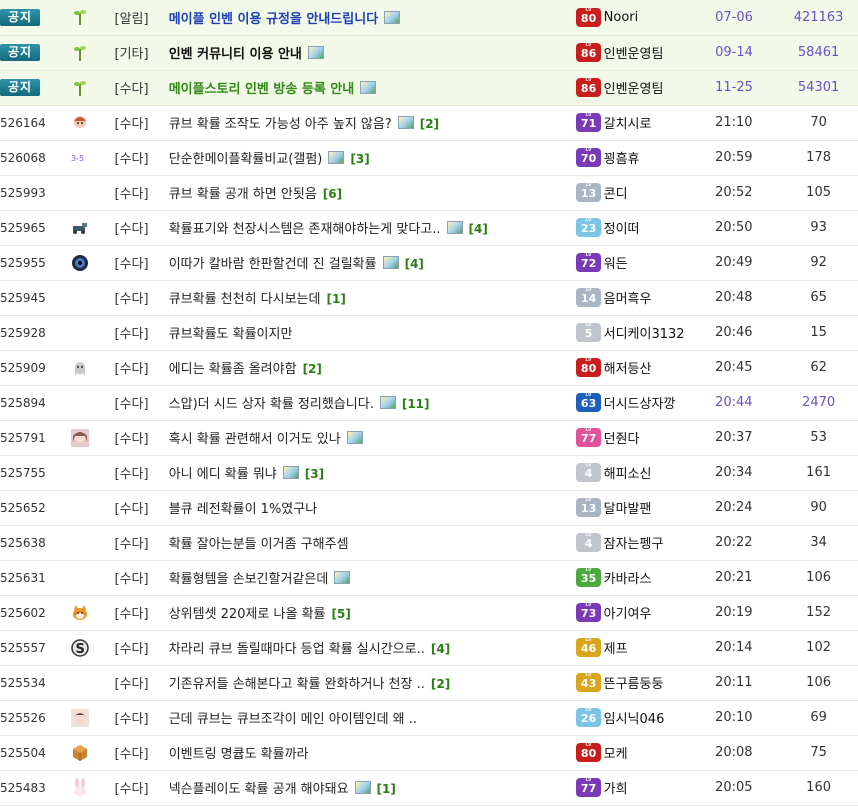  I want to click on author-nickname: 워든, so click(616, 264).